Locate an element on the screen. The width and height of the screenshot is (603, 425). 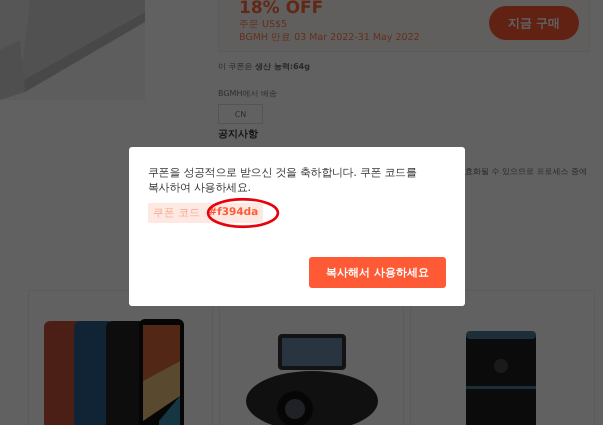
copy-code-button: 복사해서 사용하세요 is located at coordinates (377, 272).